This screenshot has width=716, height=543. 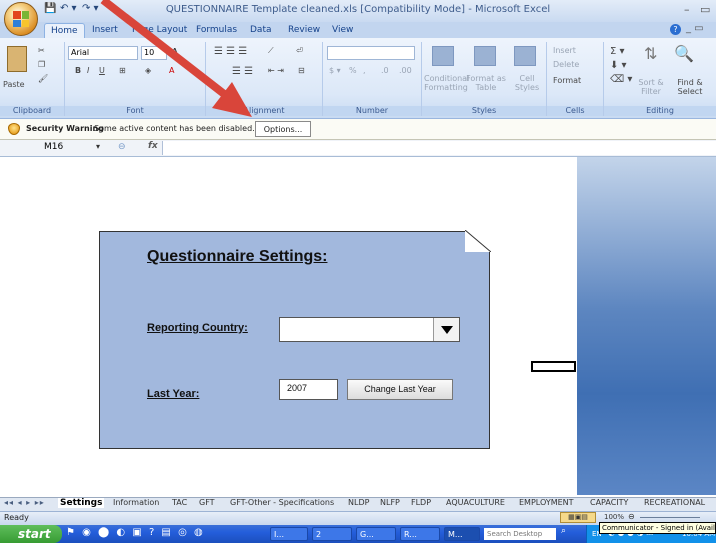 What do you see at coordinates (308, 389) in the screenshot?
I see `last-year-input: 2007` at bounding box center [308, 389].